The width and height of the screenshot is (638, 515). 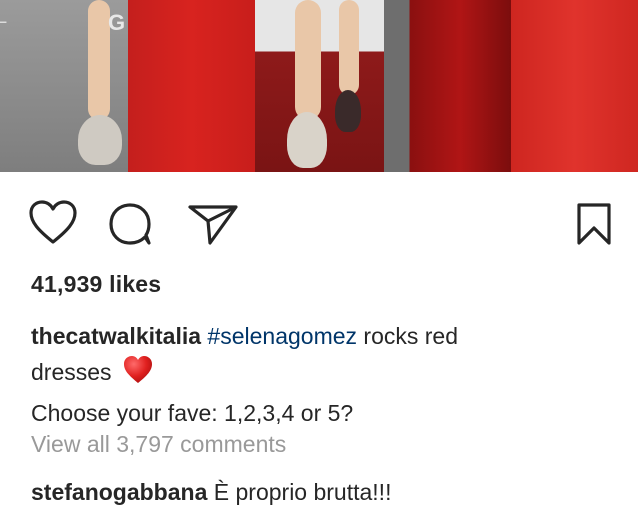 I want to click on red-heart-icon, so click(x=138, y=375).